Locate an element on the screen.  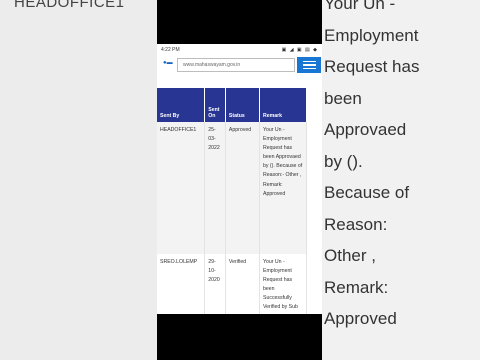
background-text-line: Remark: is located at coordinates (356, 287).